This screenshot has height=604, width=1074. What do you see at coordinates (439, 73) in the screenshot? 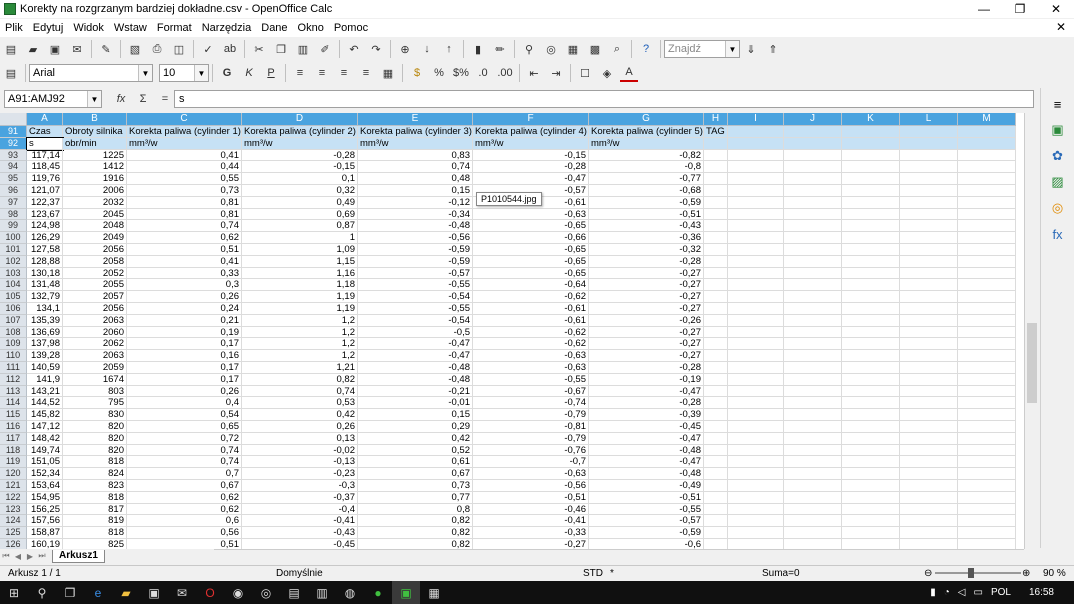
I see `percent-format-icon: %` at bounding box center [439, 73].